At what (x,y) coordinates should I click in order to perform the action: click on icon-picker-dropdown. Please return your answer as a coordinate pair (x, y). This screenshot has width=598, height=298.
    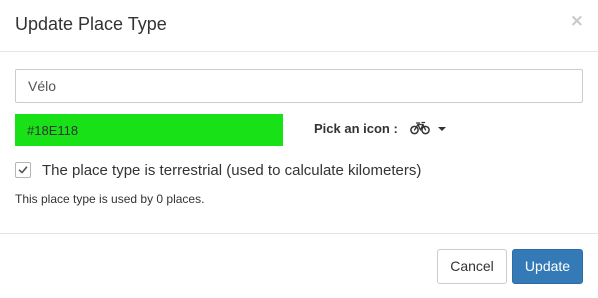
    Looking at the image, I should click on (429, 129).